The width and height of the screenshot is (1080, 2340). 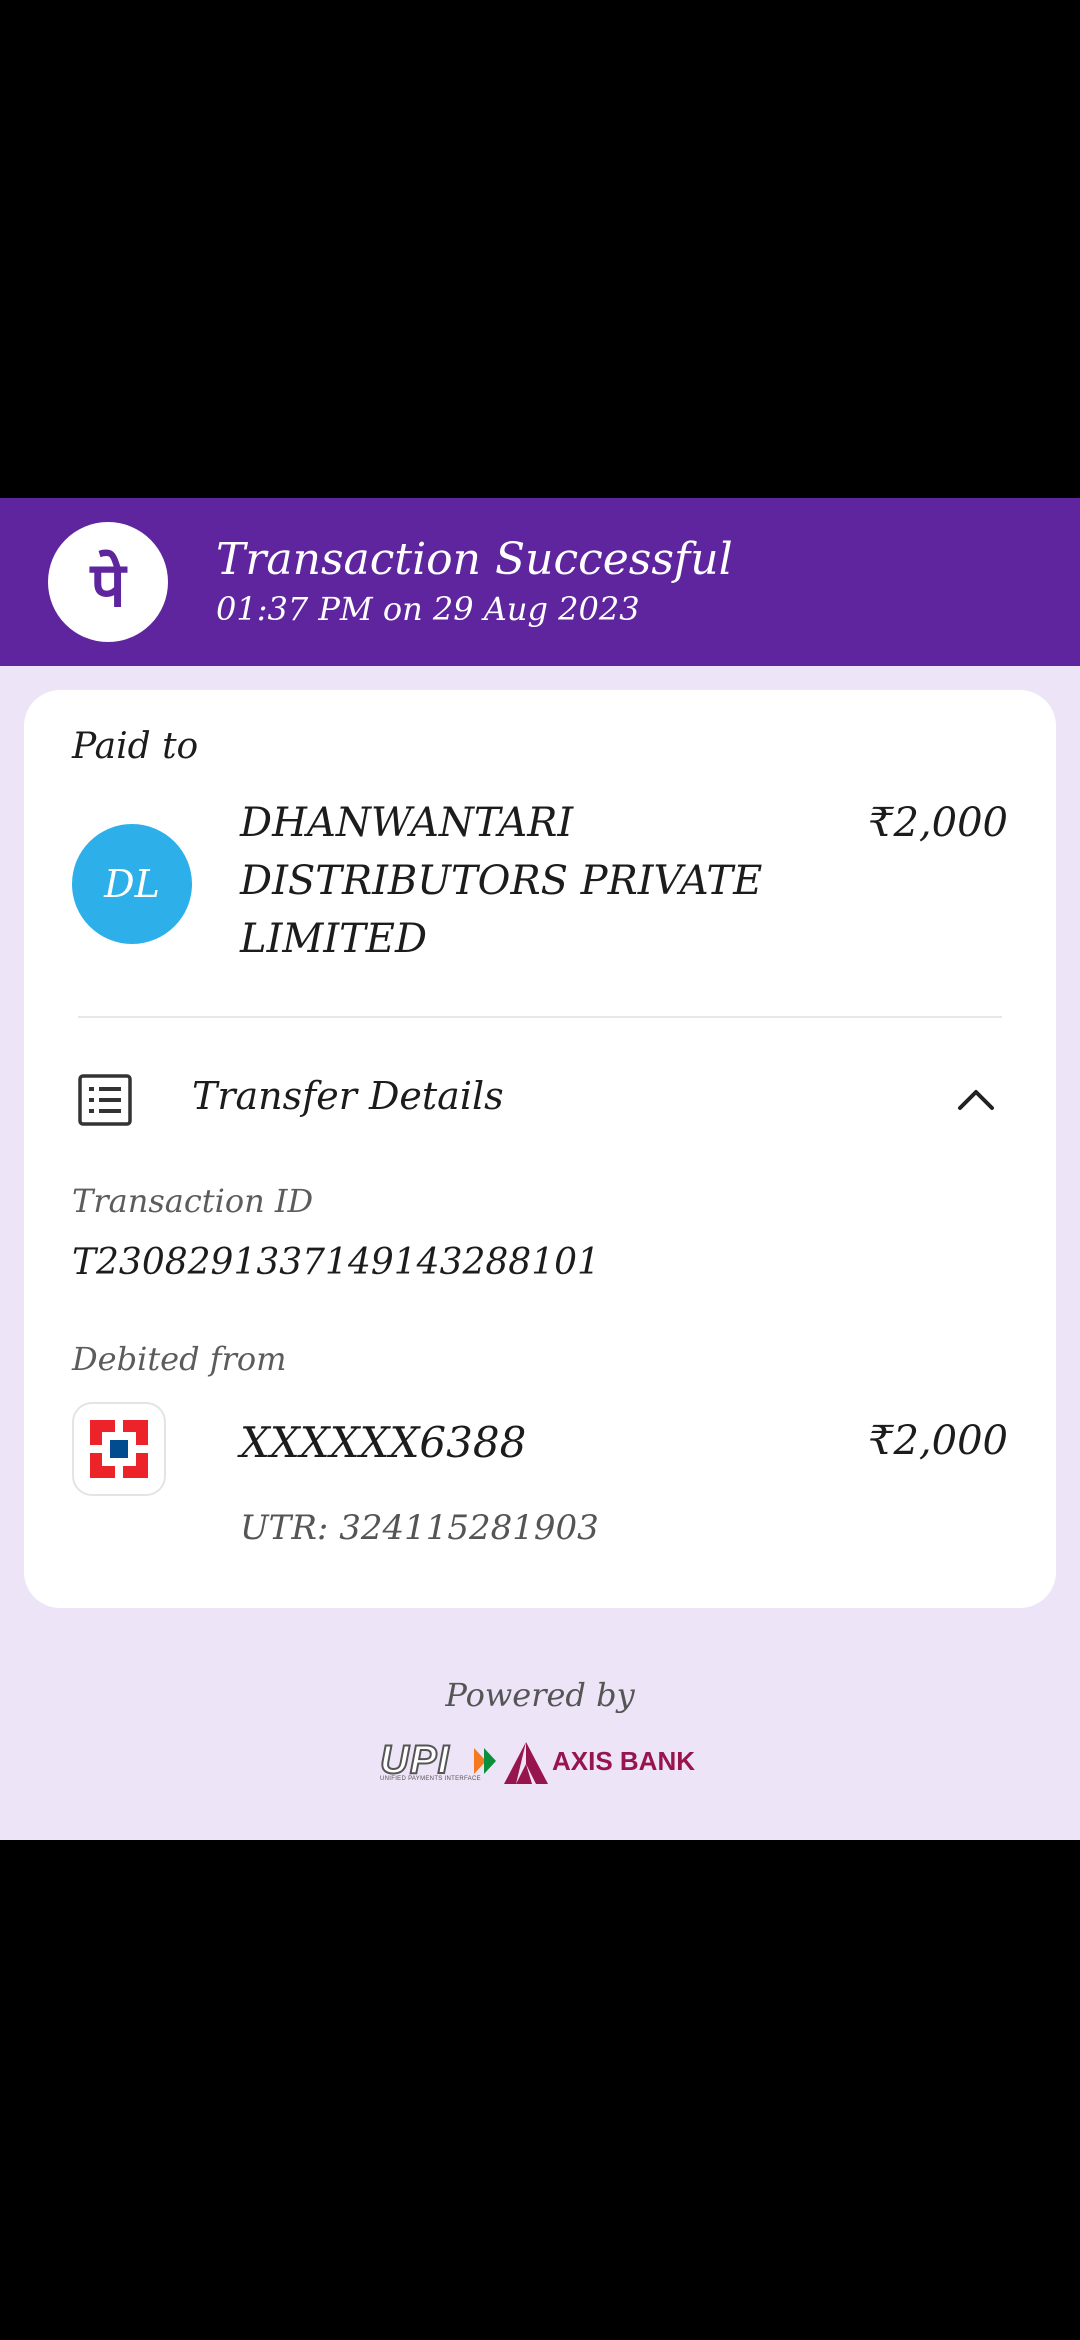 I want to click on payee-name: DHANWANTARI DISTRIBUTORS PRIVATE LIMITED, so click(x=501, y=881).